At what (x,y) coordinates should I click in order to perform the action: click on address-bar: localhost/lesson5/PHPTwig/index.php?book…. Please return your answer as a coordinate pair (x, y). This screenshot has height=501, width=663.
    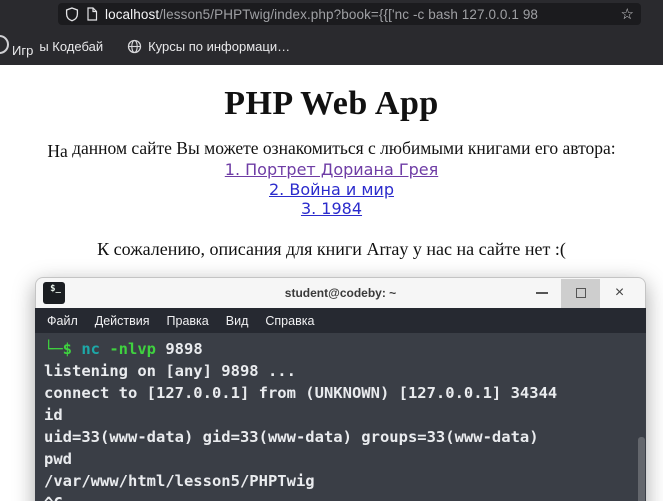
    Looking at the image, I should click on (349, 14).